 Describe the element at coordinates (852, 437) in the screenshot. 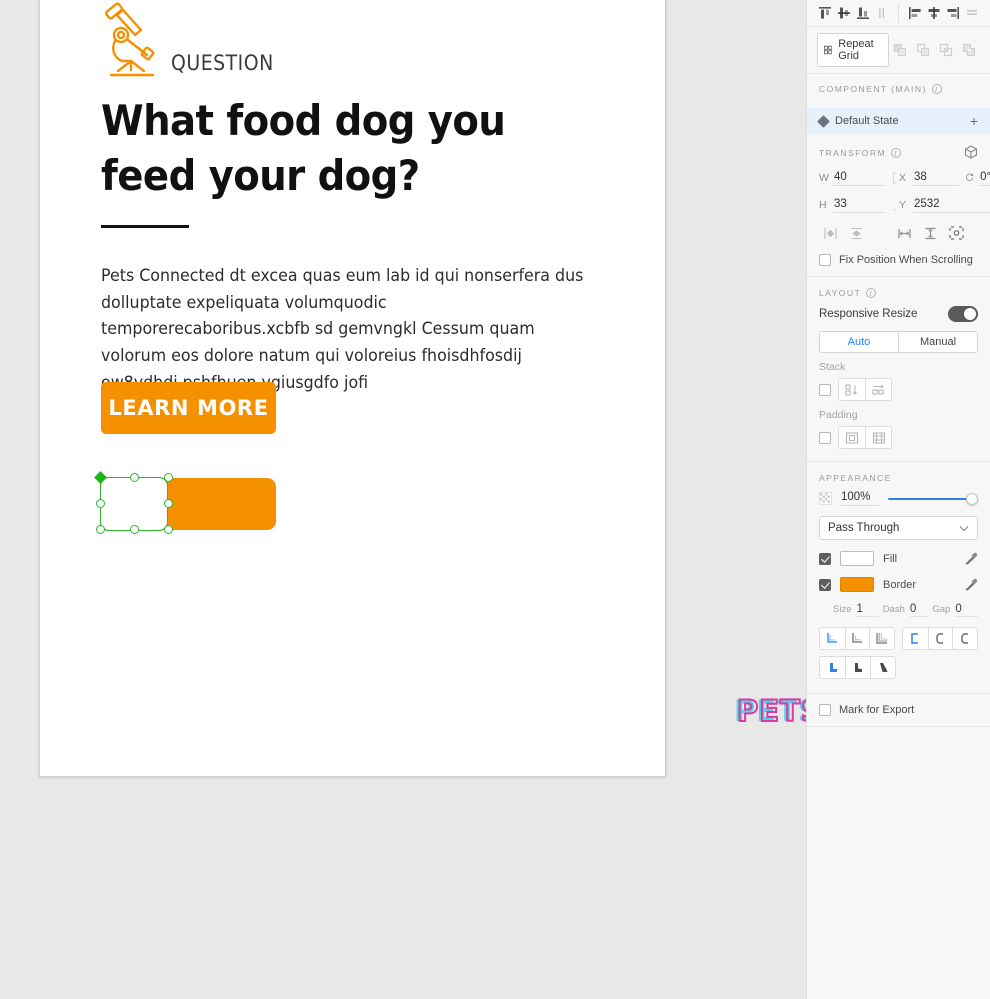

I see `padding-uniform-icon` at that location.